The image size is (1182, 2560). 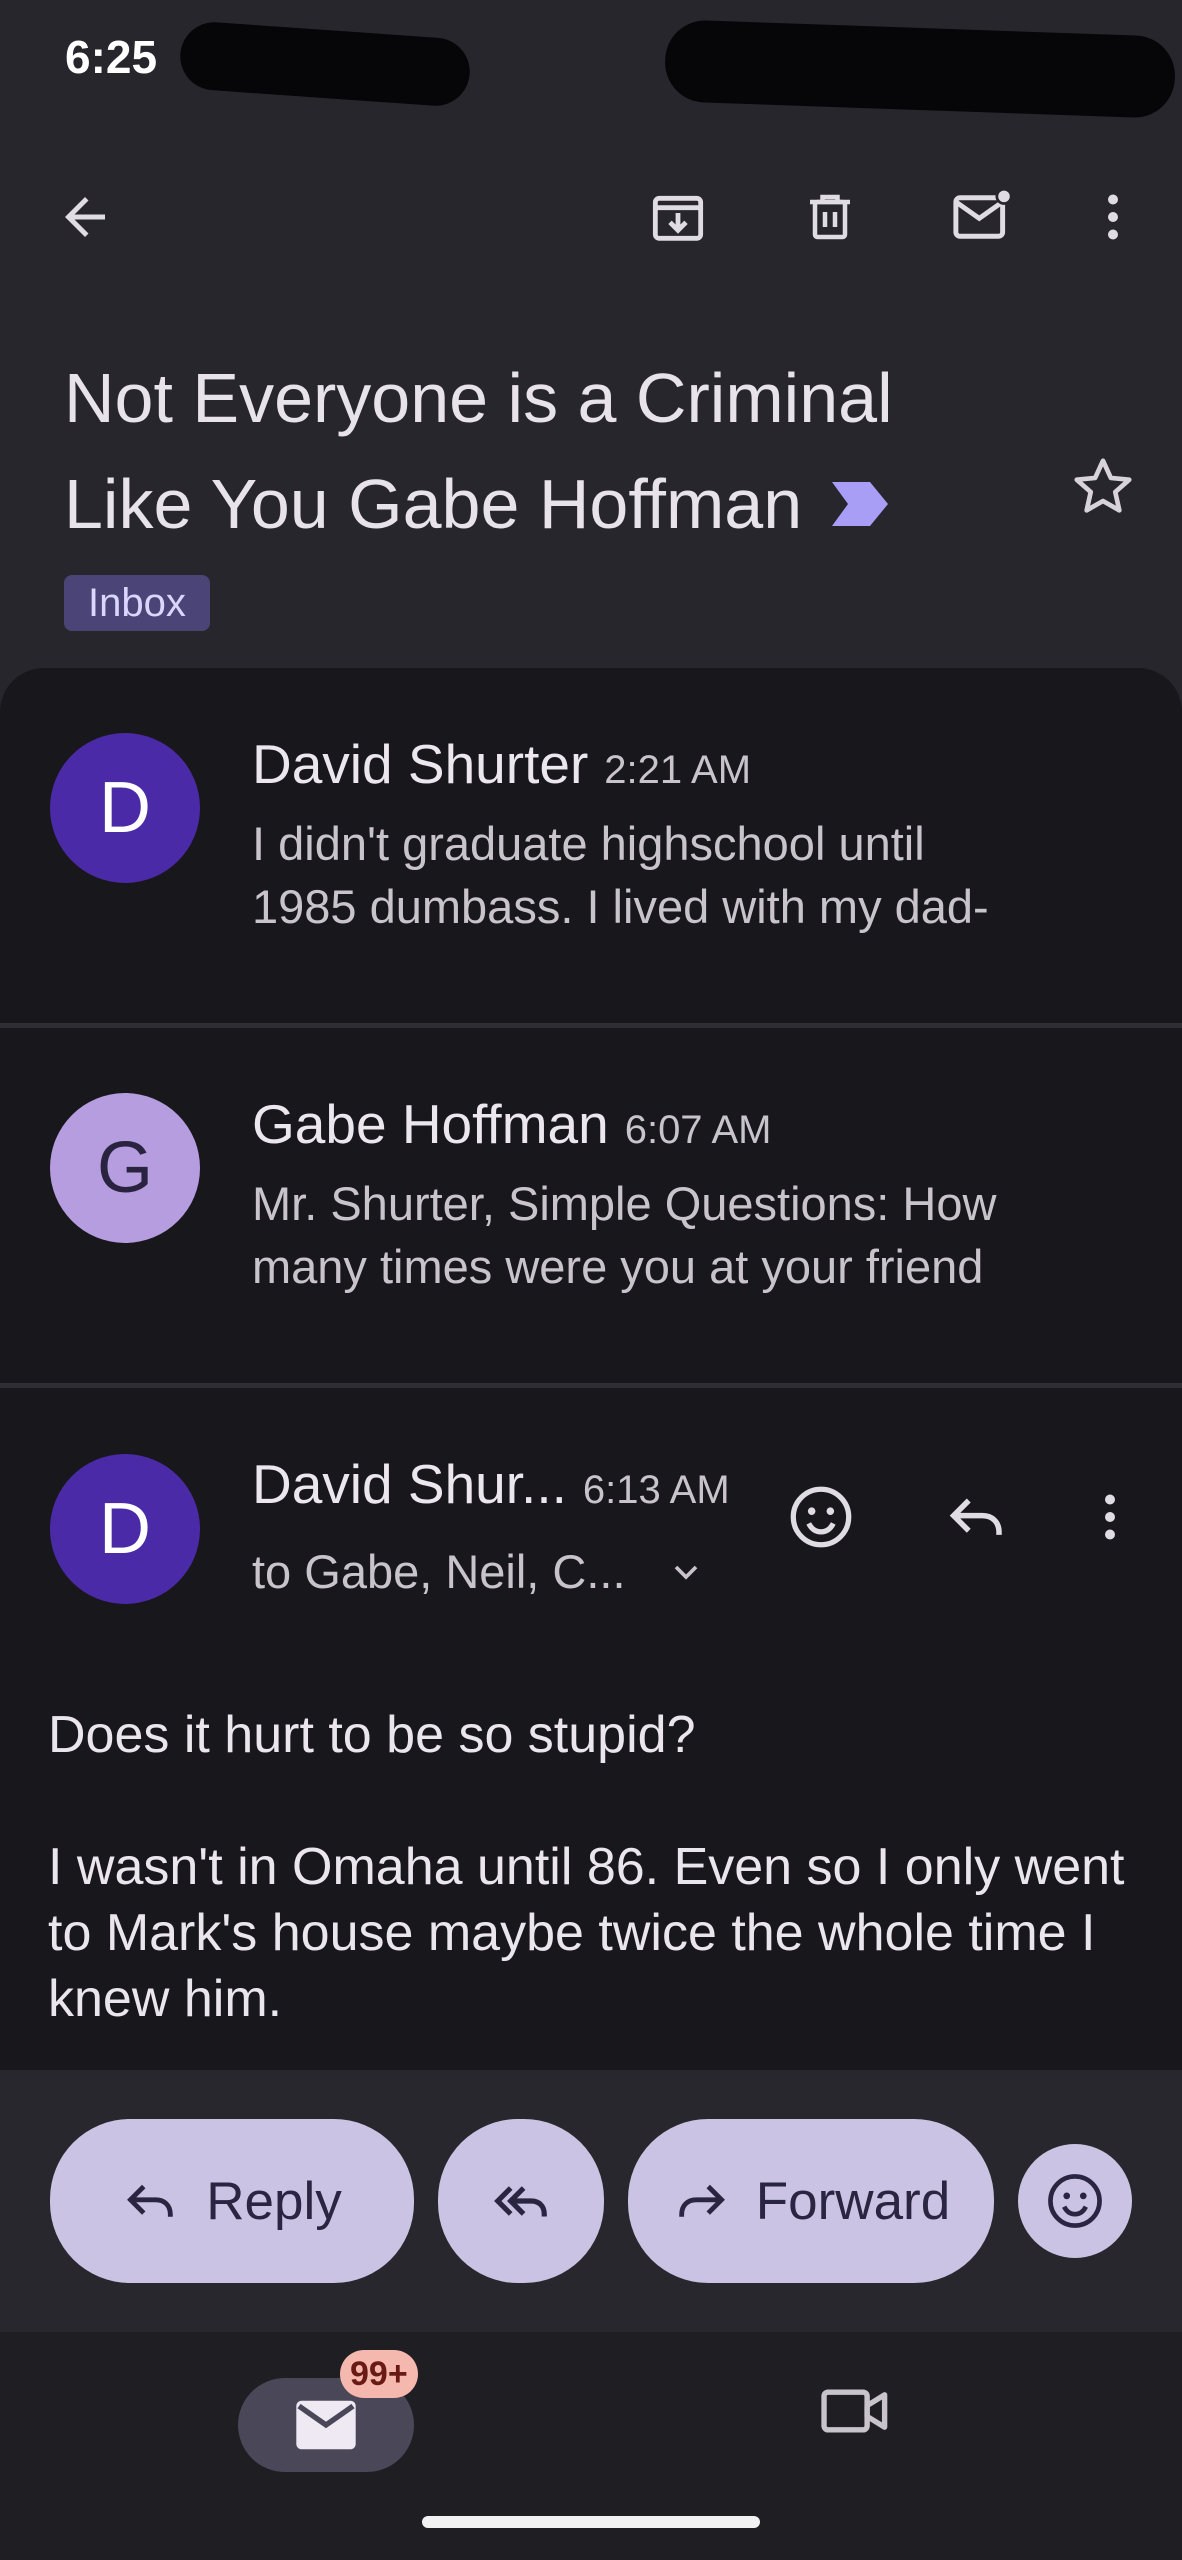 I want to click on arrow-left-icon, so click(x=85, y=217).